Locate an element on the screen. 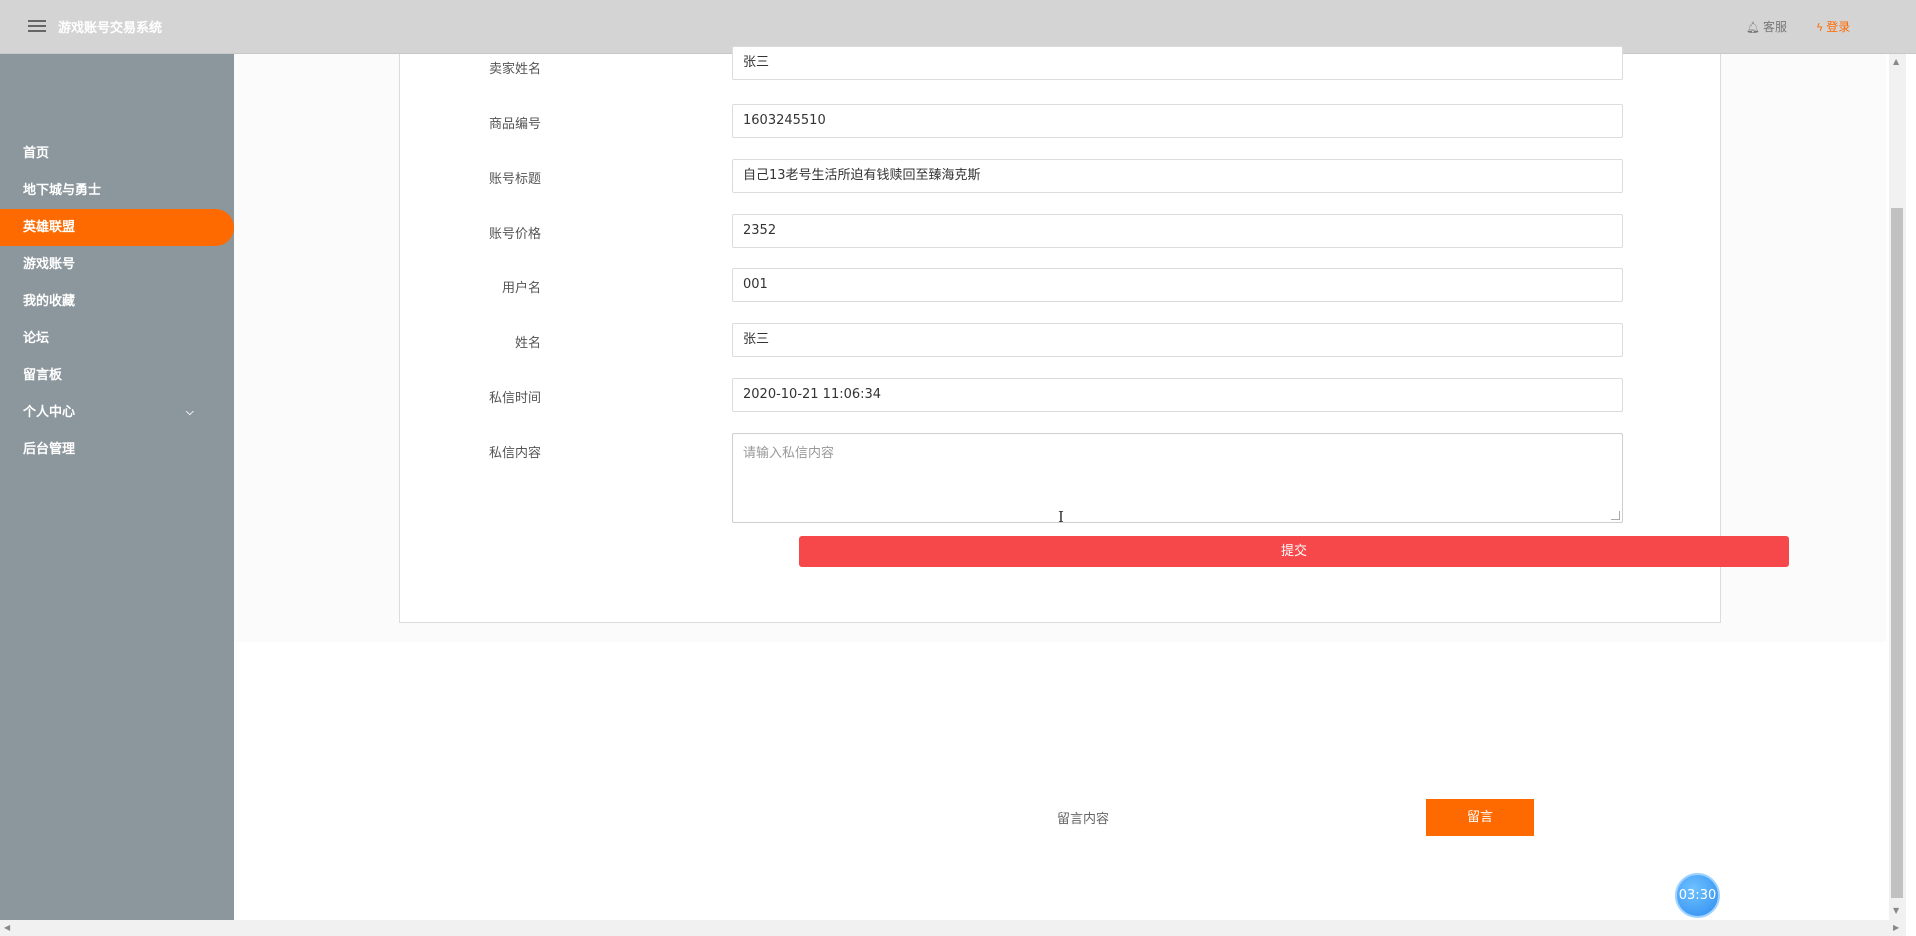 The image size is (1916, 936). chevron-down-icon: ⌵ is located at coordinates (190, 412).